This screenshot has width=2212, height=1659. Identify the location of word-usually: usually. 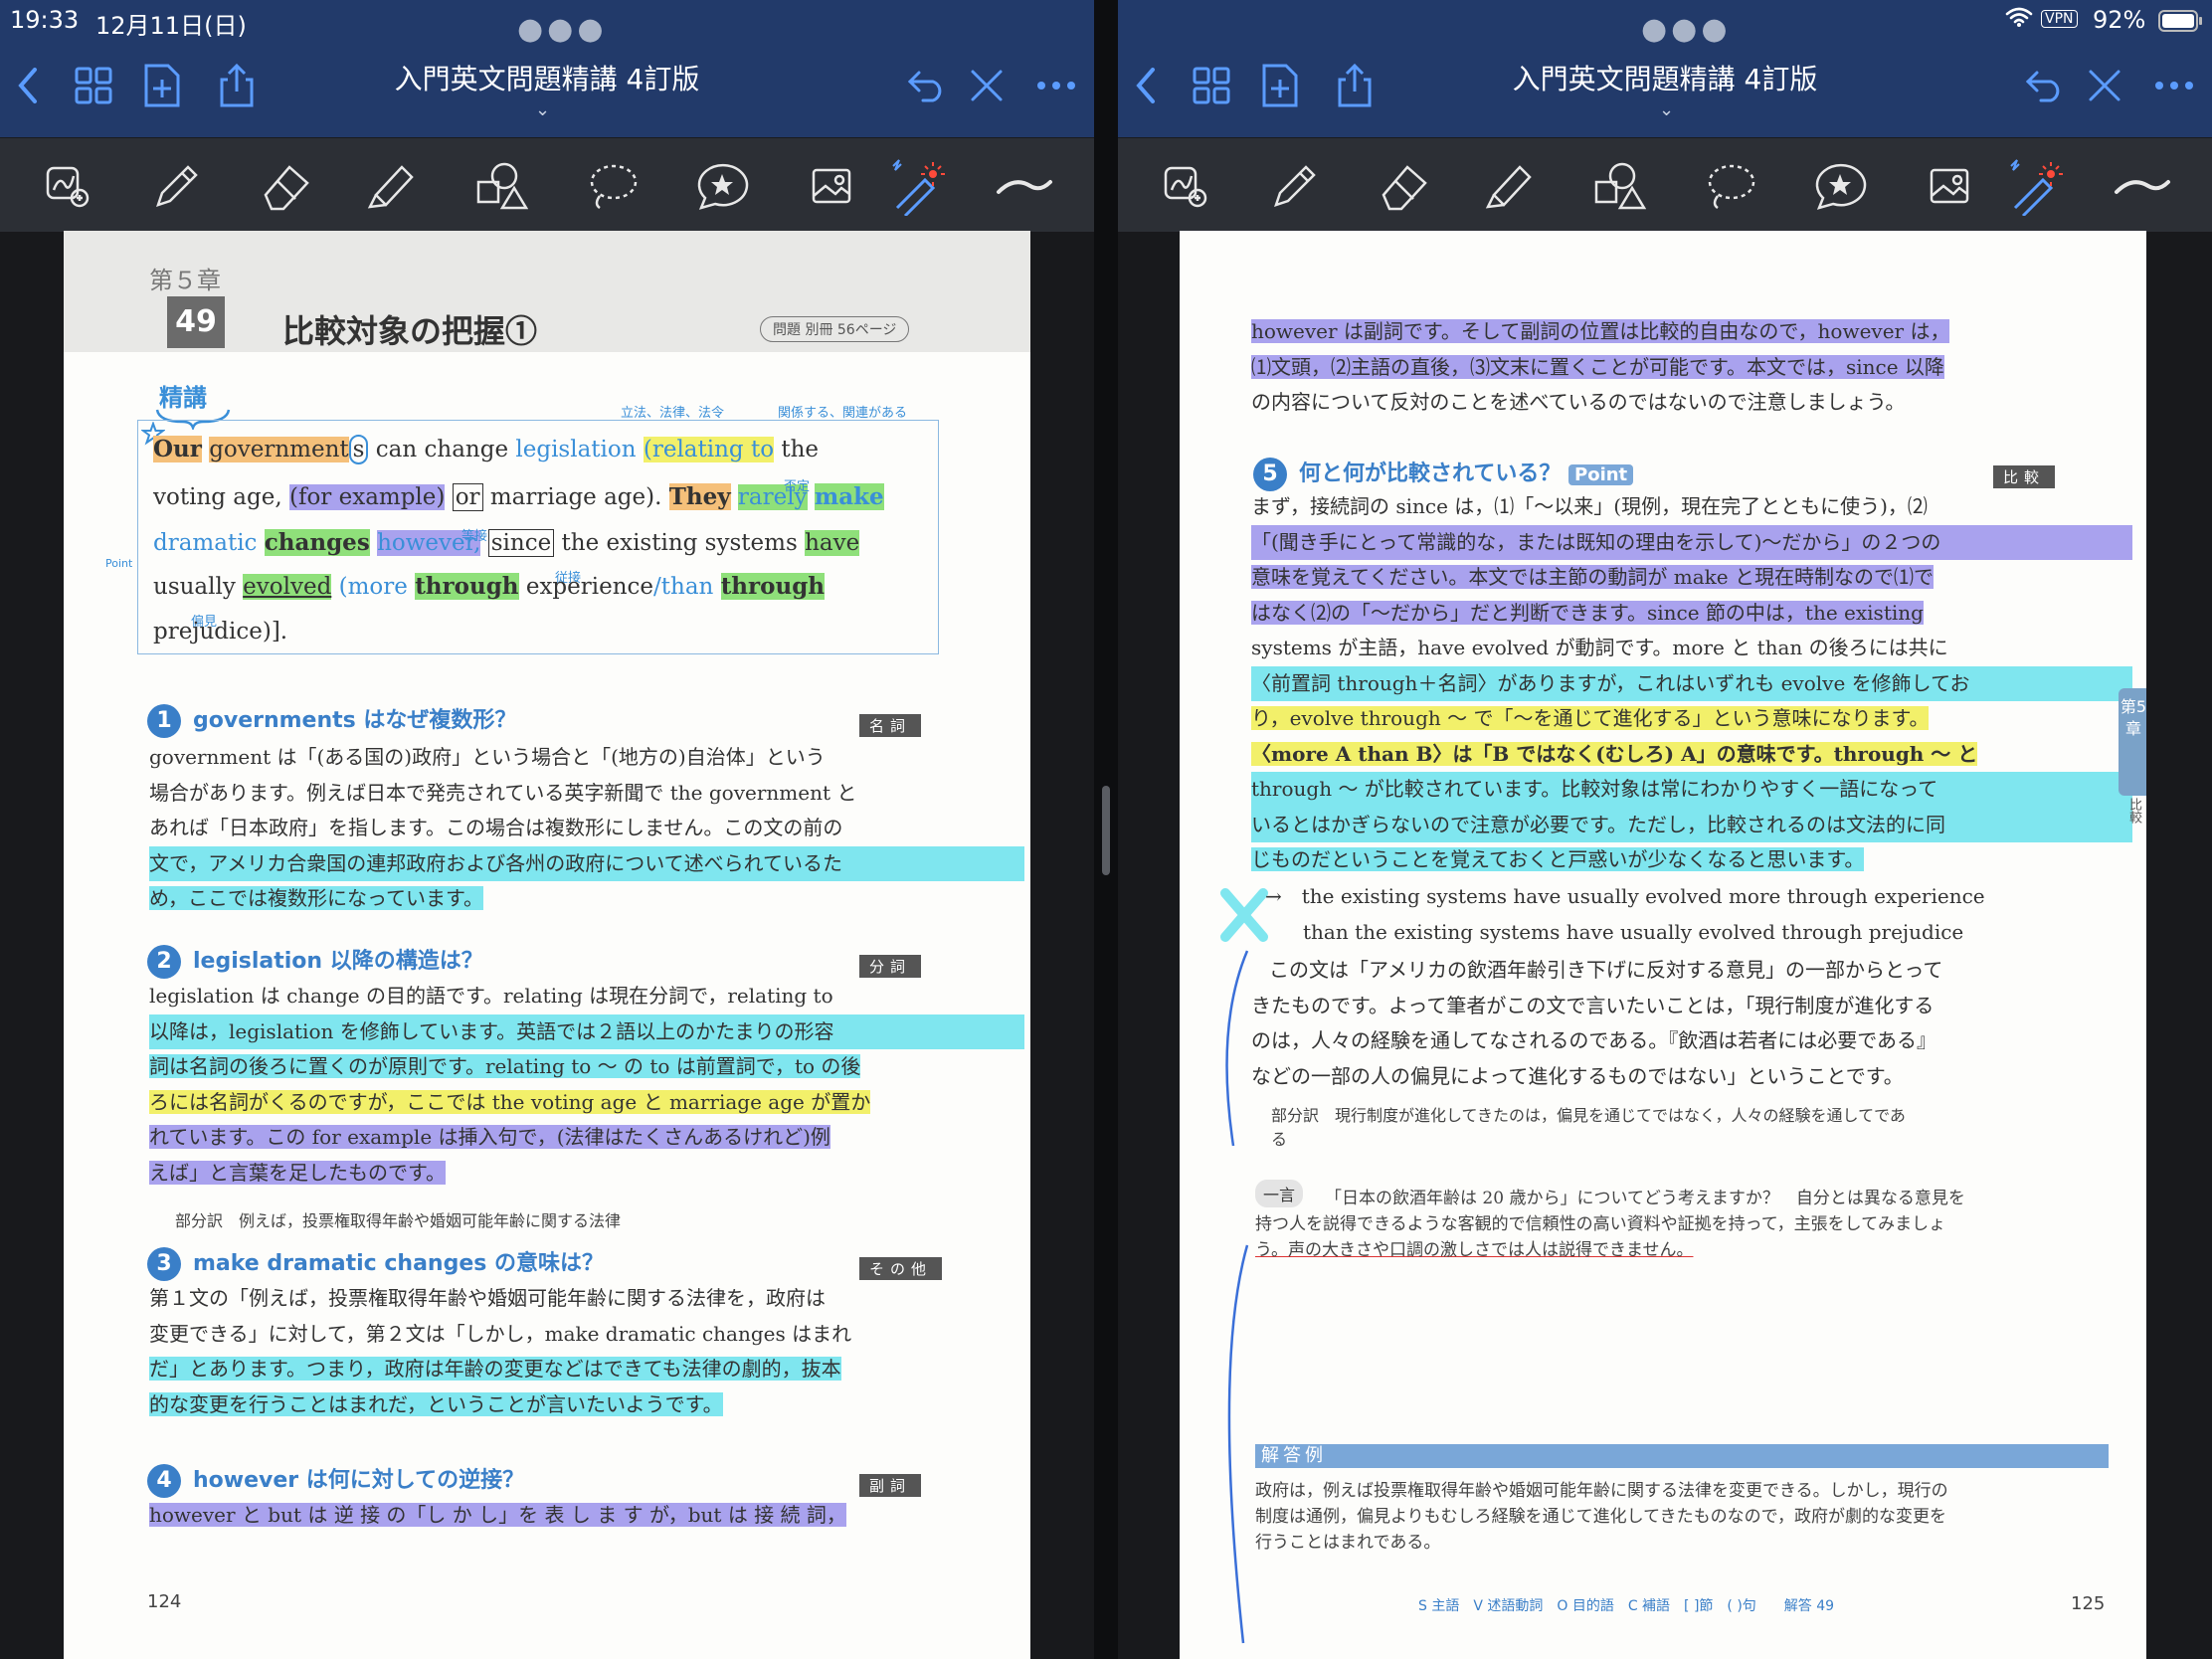
(194, 587).